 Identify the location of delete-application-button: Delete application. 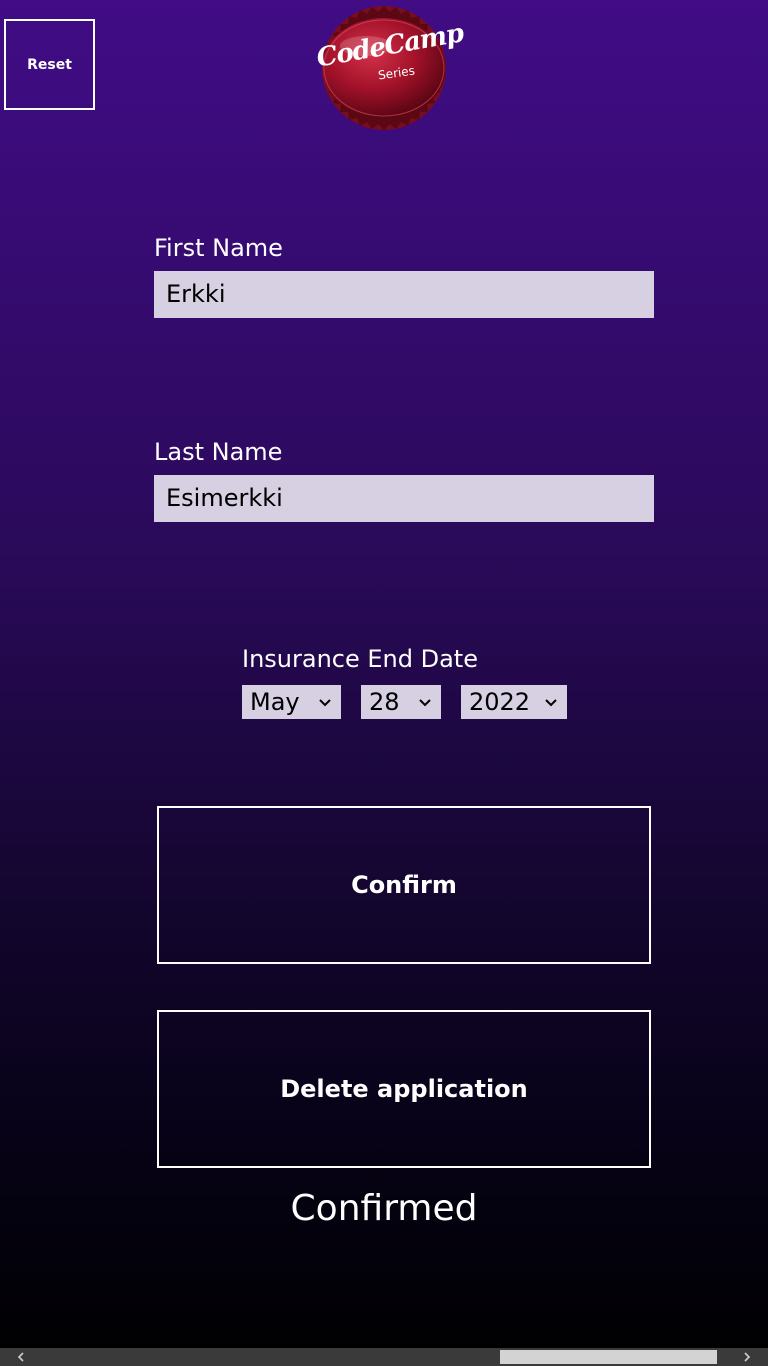
(404, 1089).